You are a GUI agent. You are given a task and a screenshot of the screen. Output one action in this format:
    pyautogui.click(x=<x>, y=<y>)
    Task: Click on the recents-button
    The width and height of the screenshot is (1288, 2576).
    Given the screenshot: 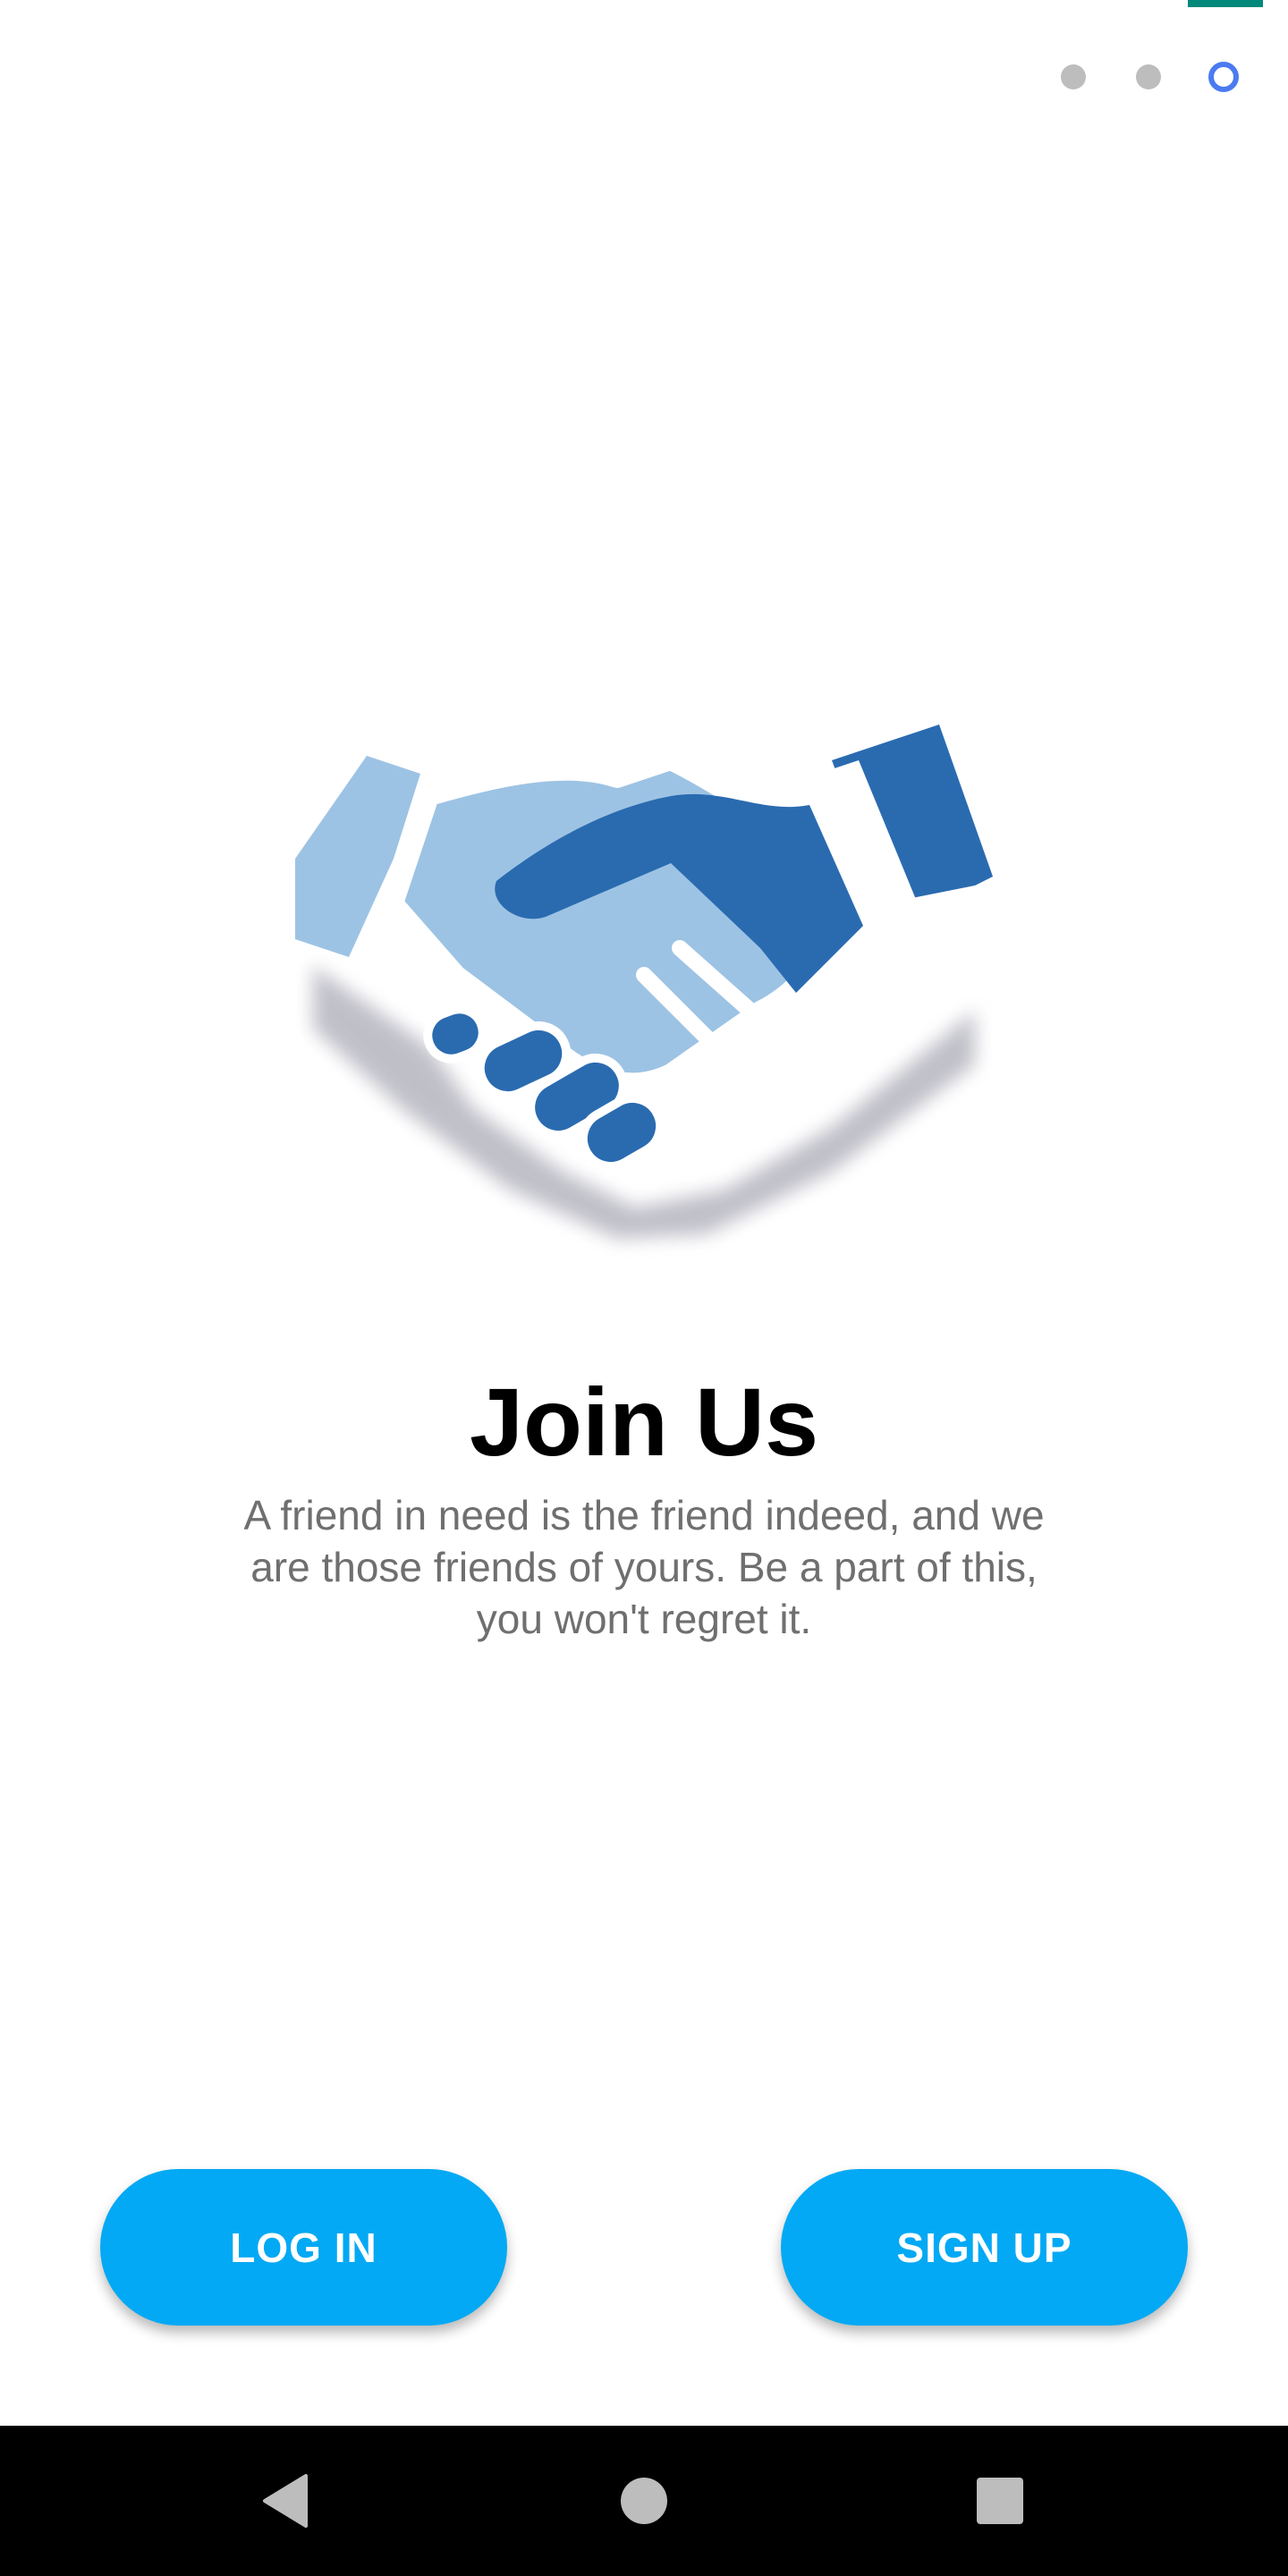 What is the action you would take?
    pyautogui.click(x=1000, y=2501)
    